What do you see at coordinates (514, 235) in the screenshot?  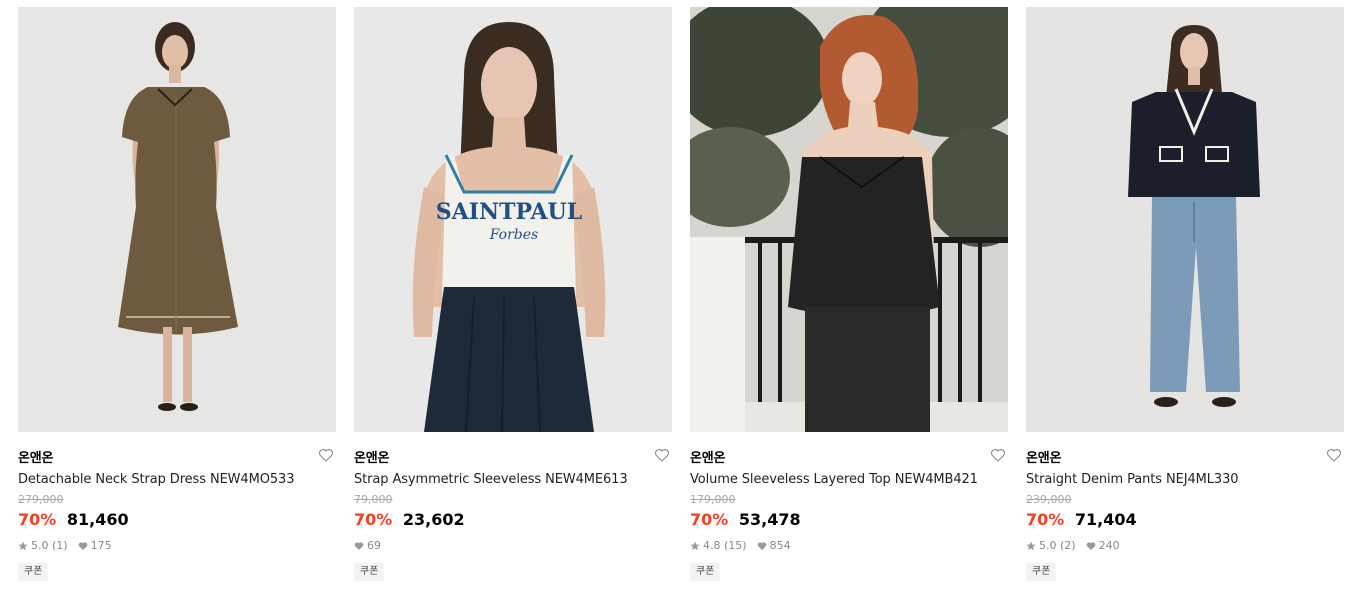 I see `print-text-bottom: Forbes` at bounding box center [514, 235].